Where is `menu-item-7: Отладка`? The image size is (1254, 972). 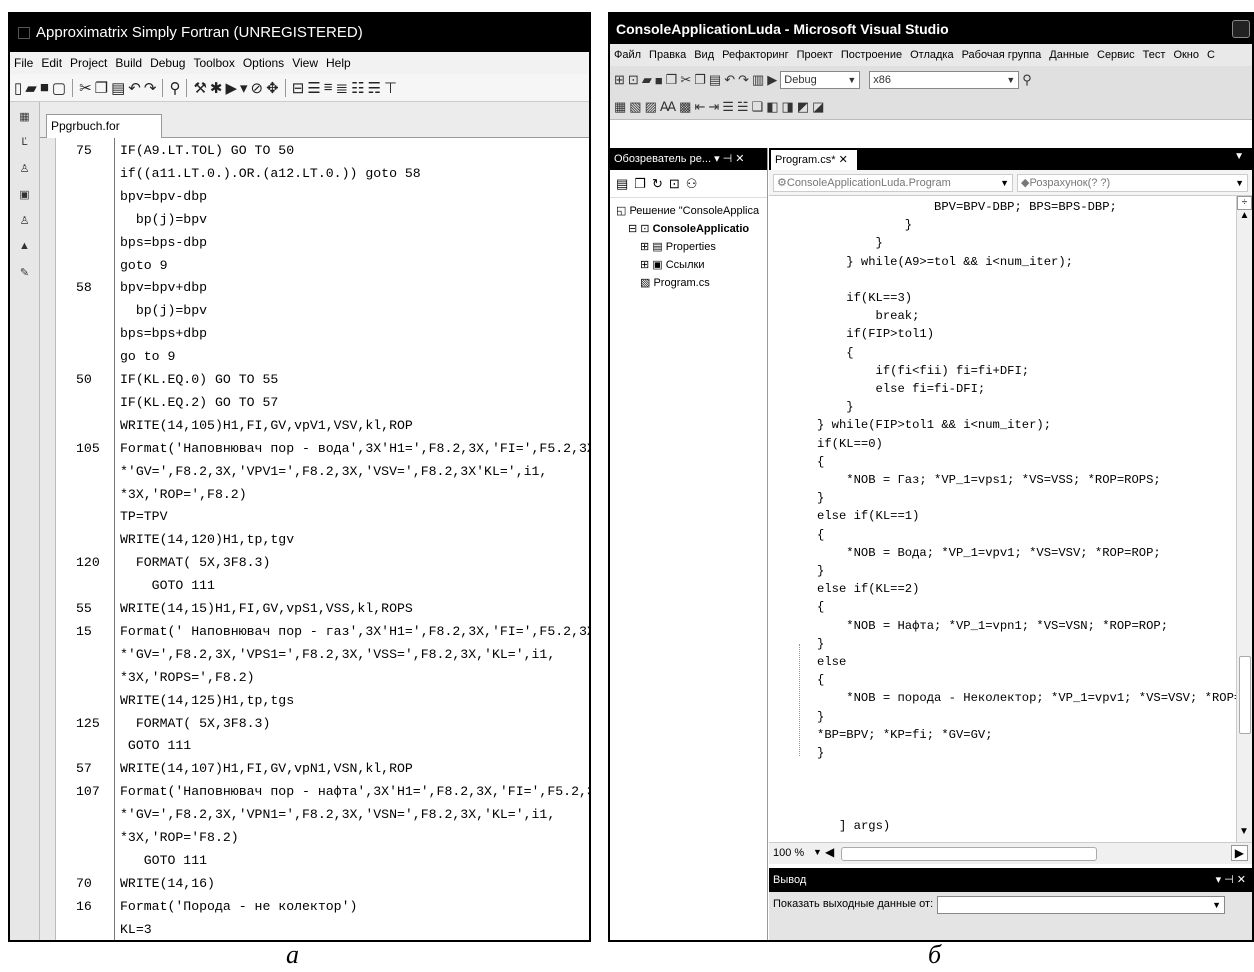
menu-item-7: Отладка is located at coordinates (931, 55).